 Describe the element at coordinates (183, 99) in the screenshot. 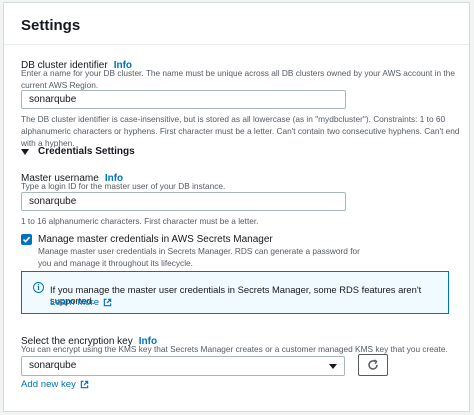

I see `db-cluster-identifier-input: sonarqube` at that location.